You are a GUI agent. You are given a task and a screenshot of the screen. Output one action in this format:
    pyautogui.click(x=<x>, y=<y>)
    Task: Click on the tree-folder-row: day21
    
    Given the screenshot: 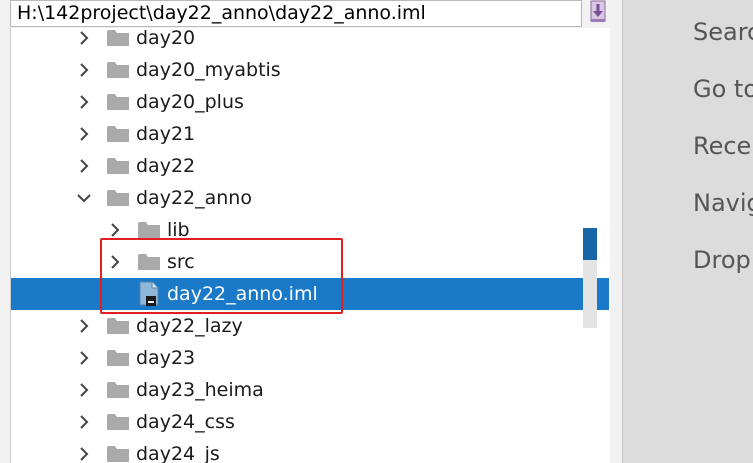 What is the action you would take?
    pyautogui.click(x=310, y=134)
    